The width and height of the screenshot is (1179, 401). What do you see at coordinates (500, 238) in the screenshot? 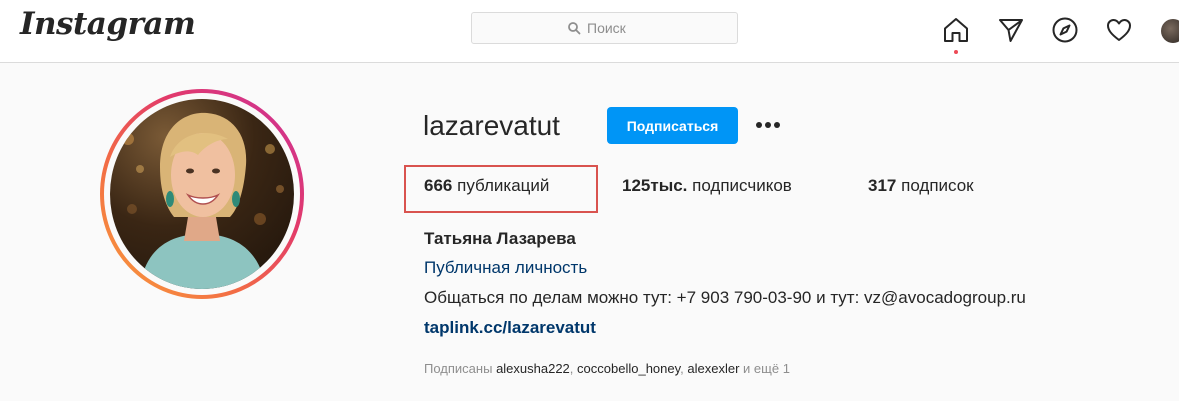
I see `profile-full-name: Татьяна Лазарева` at bounding box center [500, 238].